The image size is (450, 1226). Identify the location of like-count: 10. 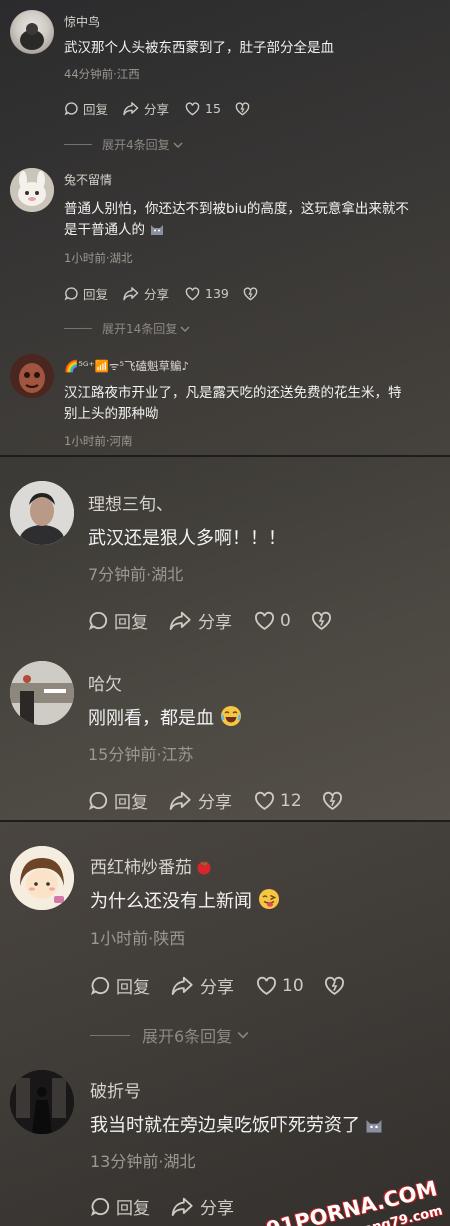
(293, 985).